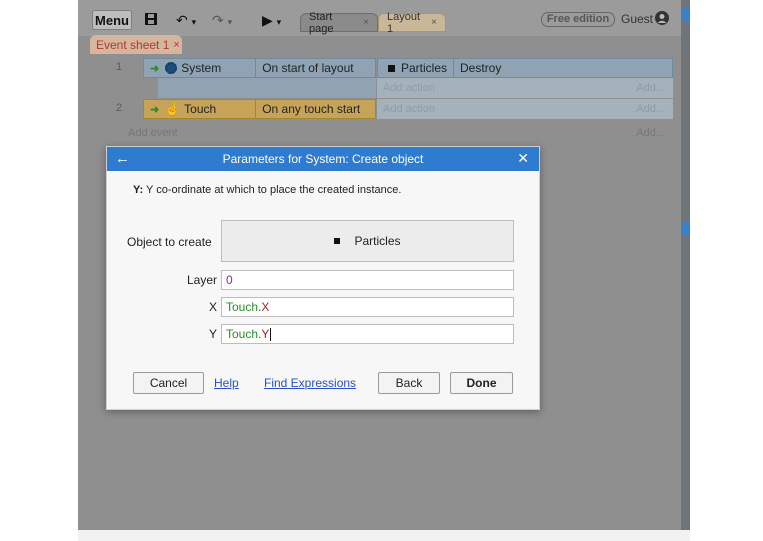 This screenshot has width=763, height=541. Describe the element at coordinates (454, 68) in the screenshot. I see `divider` at that location.